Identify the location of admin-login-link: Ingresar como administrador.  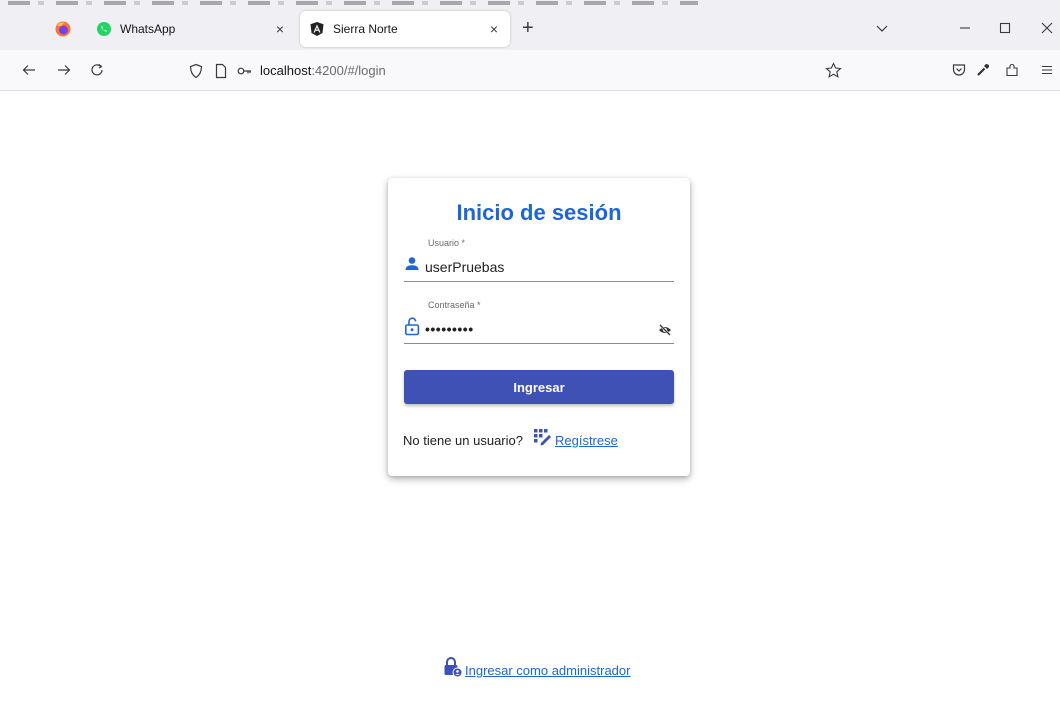
(547, 670).